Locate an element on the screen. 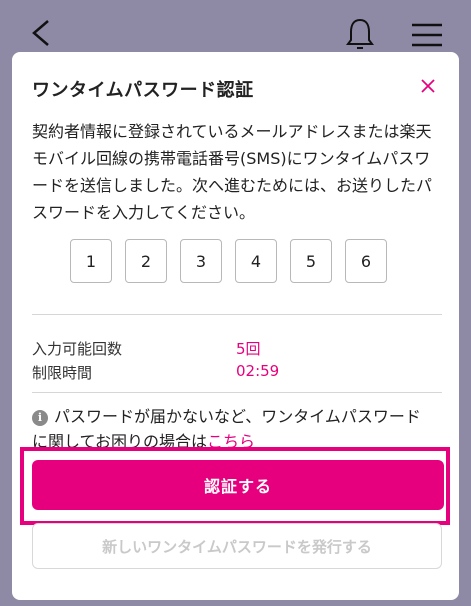 The width and height of the screenshot is (471, 606). time-limit-value: 02:59 is located at coordinates (258, 371).